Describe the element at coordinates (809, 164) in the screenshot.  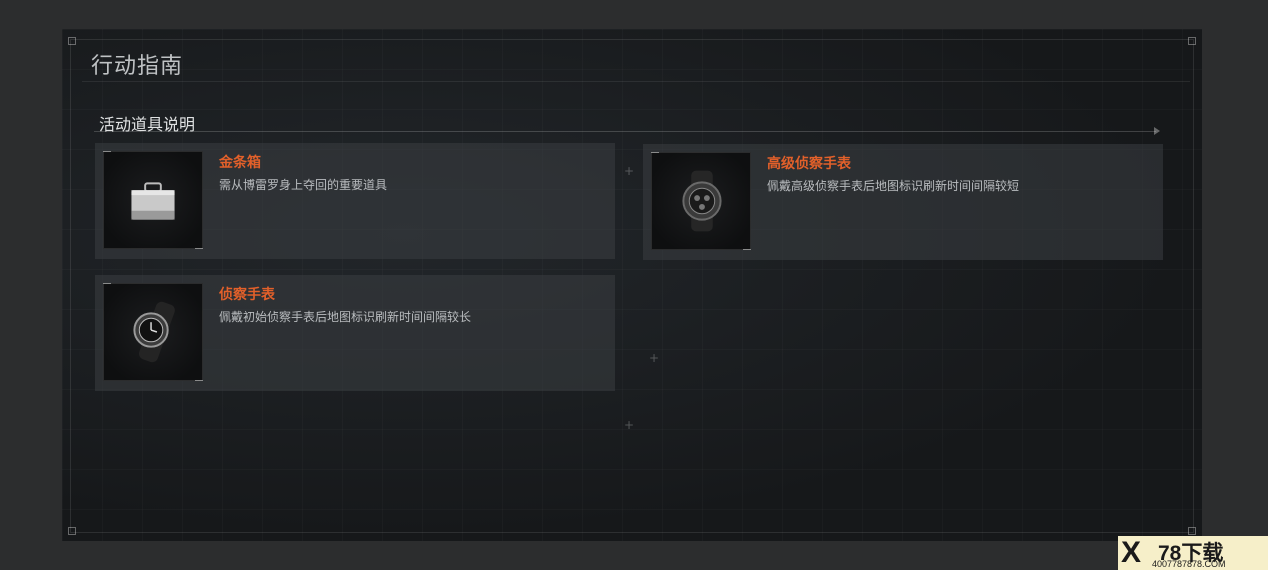
I see `item-name: 高级侦察手表` at that location.